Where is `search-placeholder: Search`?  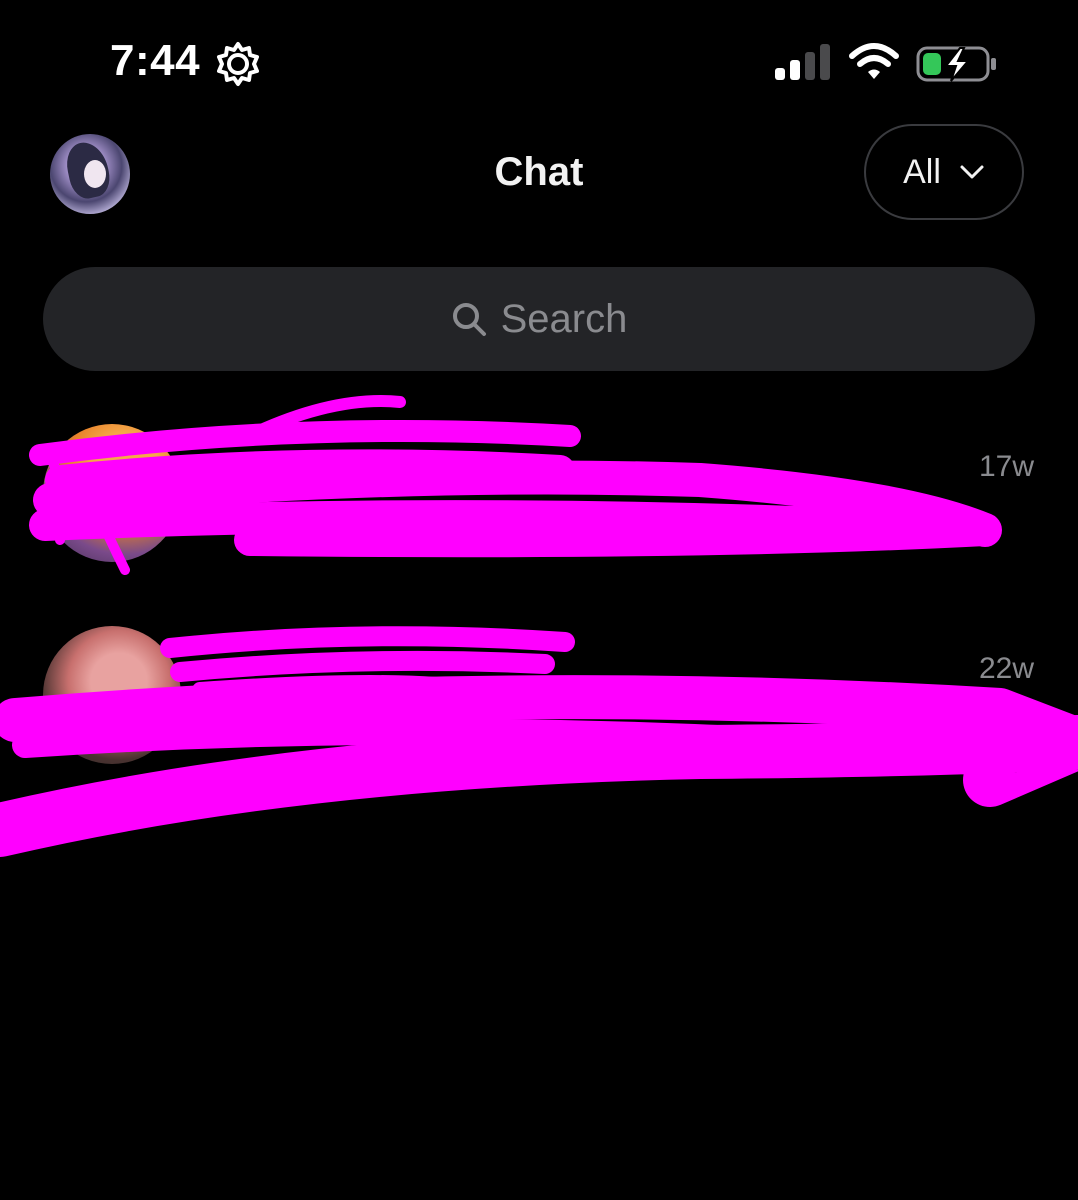
search-placeholder: Search is located at coordinates (564, 318).